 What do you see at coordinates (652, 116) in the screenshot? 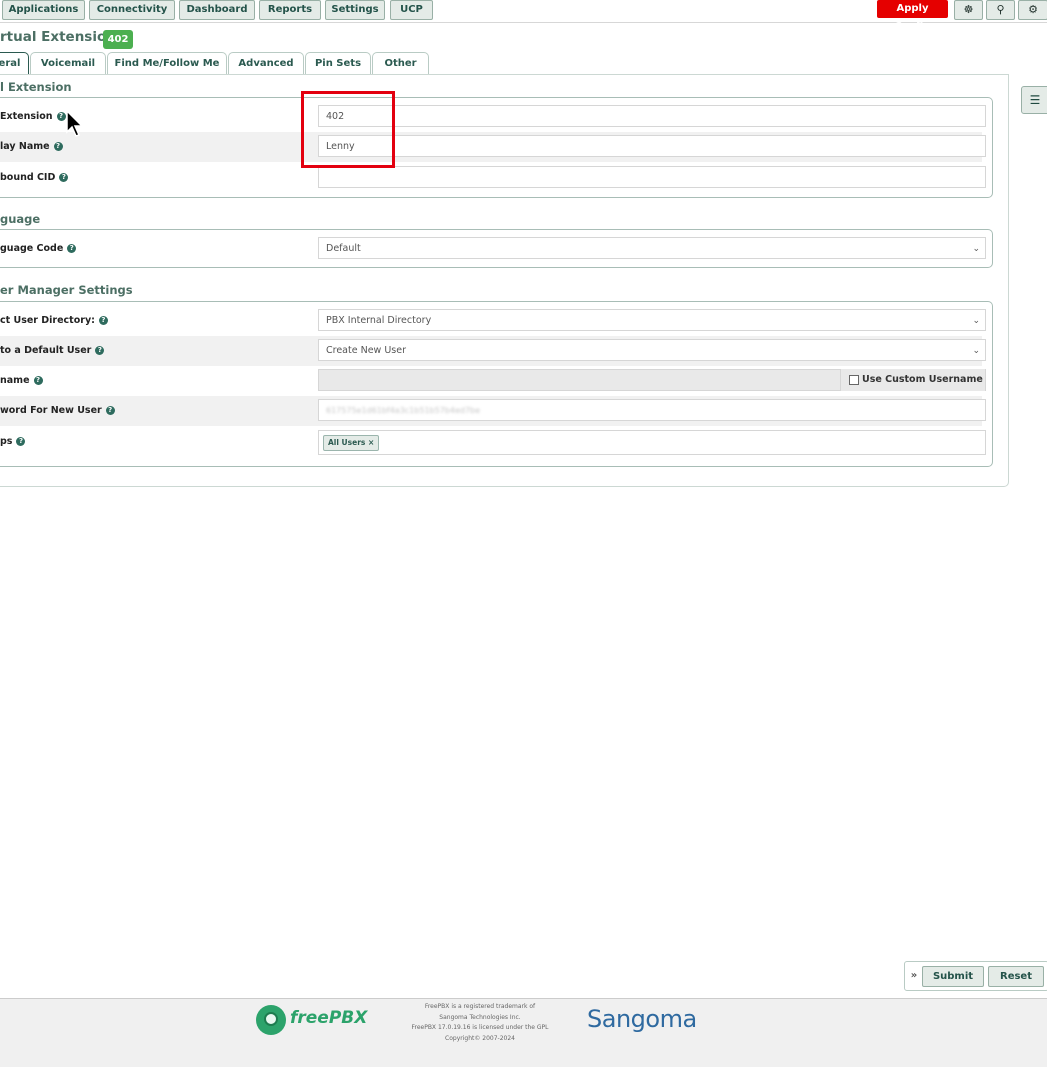
I see `extension-field: 402` at bounding box center [652, 116].